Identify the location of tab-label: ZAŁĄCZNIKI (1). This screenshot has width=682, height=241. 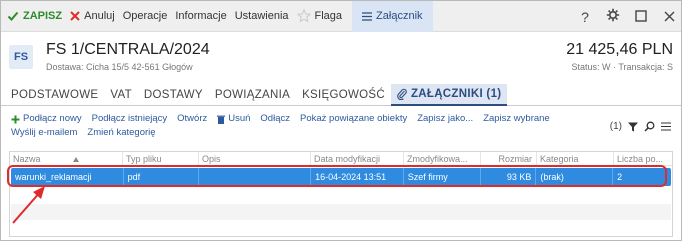
(456, 94).